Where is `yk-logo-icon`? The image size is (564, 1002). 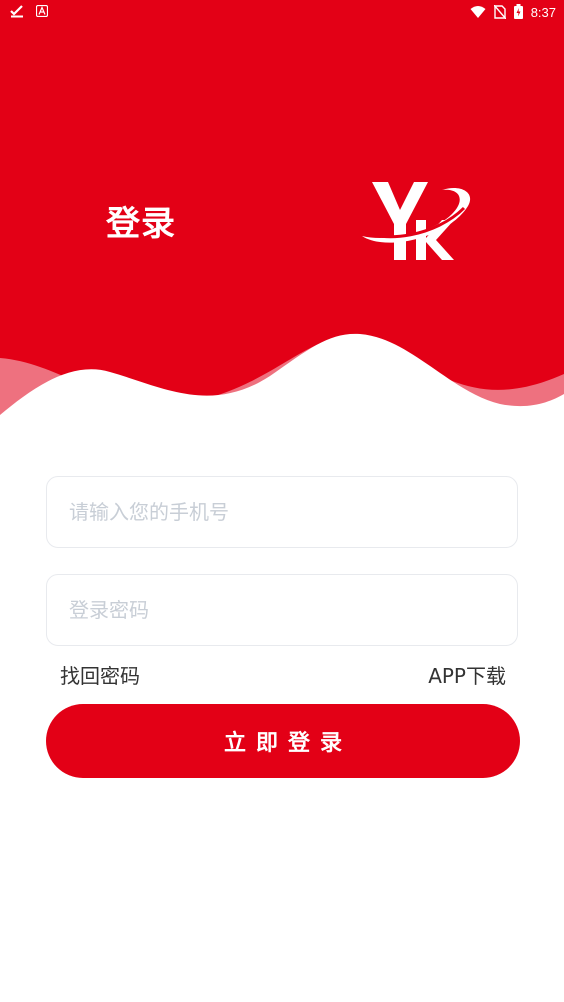 yk-logo-icon is located at coordinates (415, 224).